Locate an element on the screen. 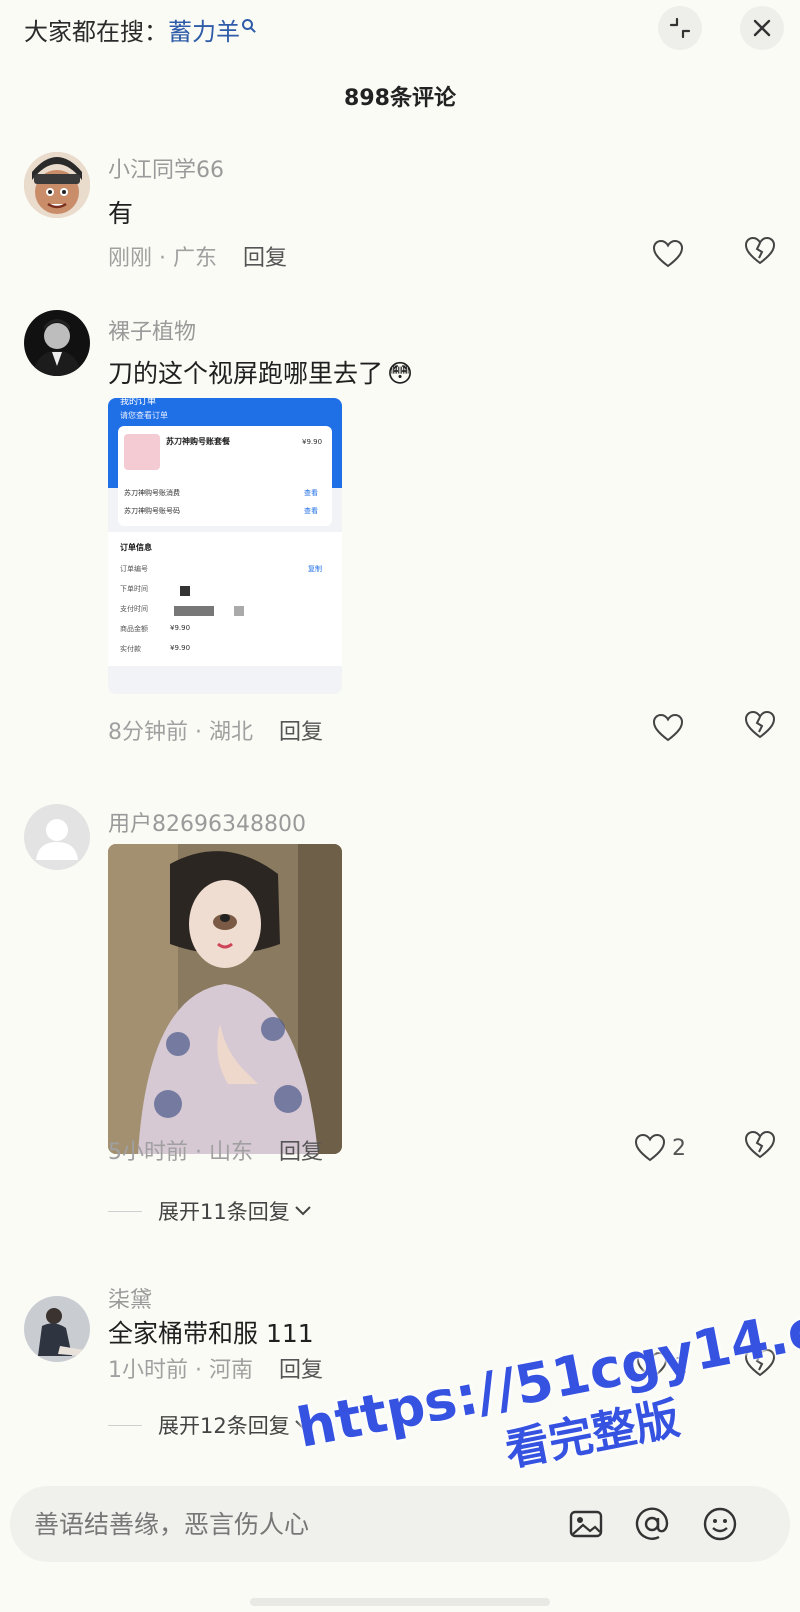 This screenshot has width=800, height=1612. expand-replies-button: 展开12条回复 is located at coordinates (210, 1425).